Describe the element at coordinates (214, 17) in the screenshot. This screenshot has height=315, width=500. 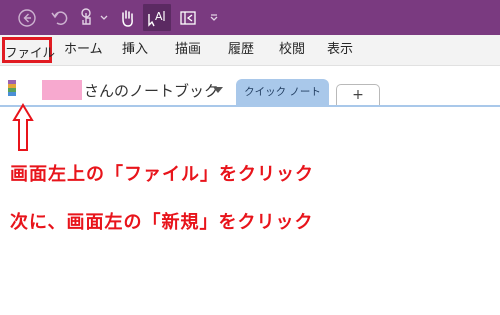
I see `customize-icon` at that location.